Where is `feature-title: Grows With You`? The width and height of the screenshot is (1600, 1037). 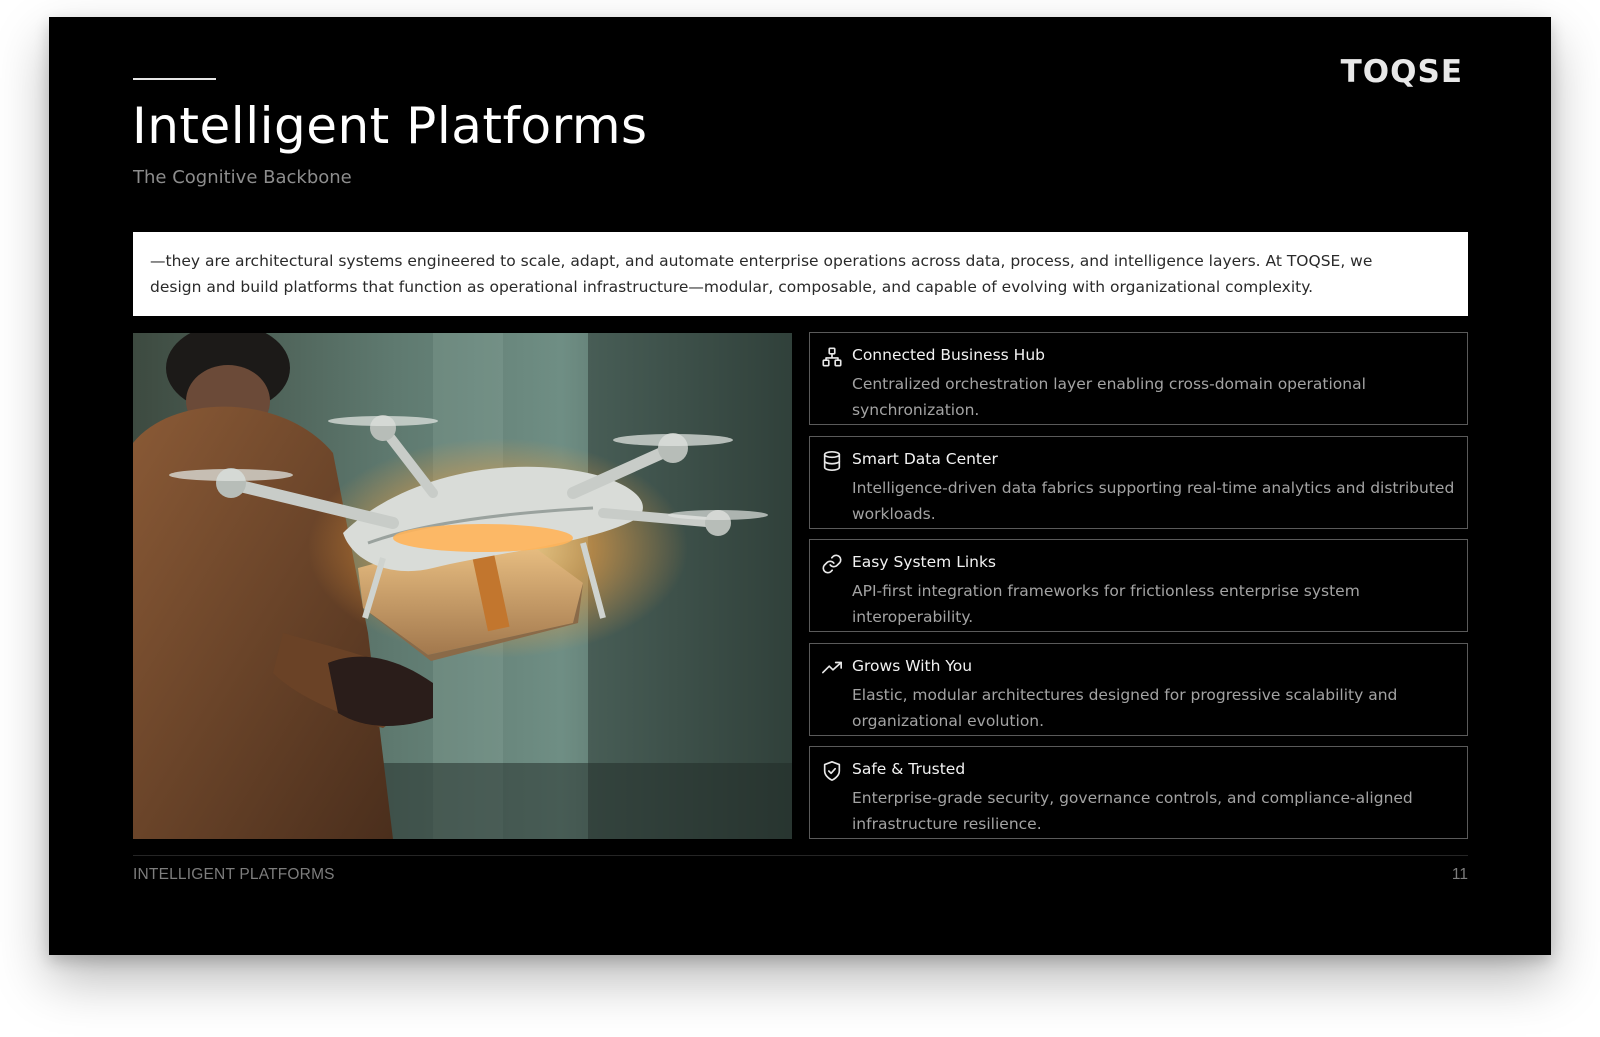
feature-title: Grows With You is located at coordinates (912, 665).